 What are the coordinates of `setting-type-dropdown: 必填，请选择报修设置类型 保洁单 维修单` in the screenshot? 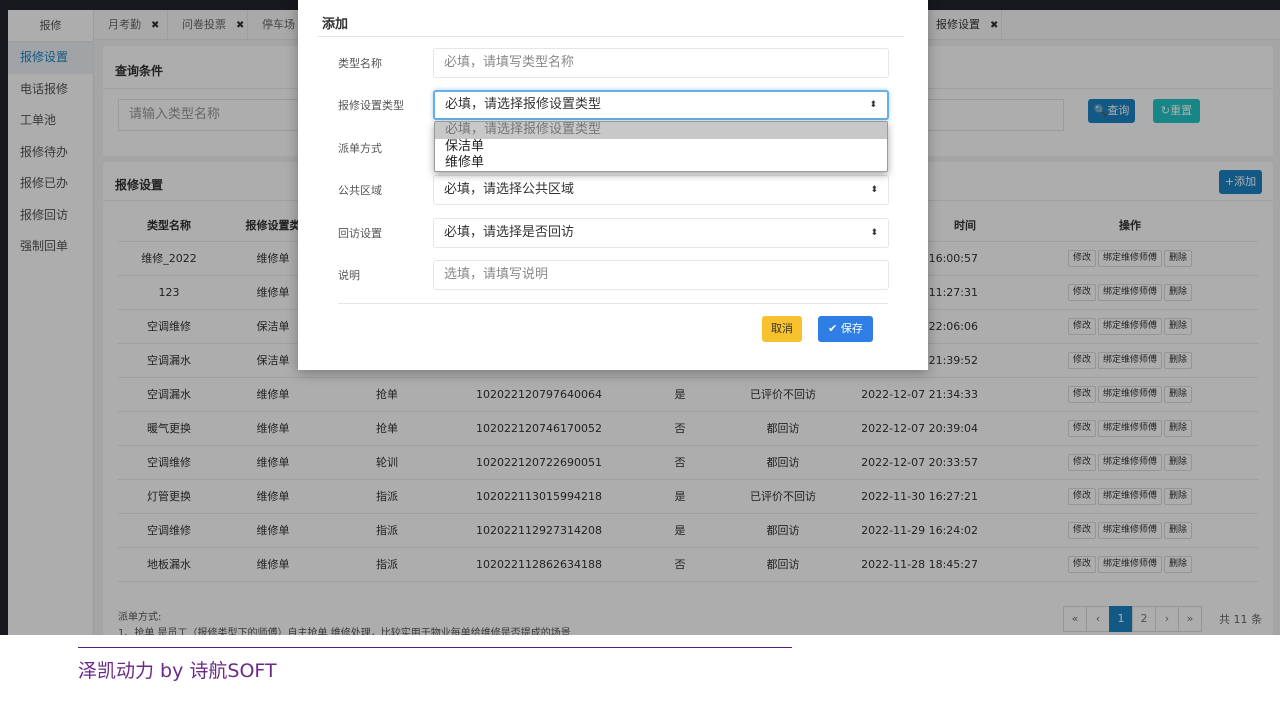 It's located at (661, 146).